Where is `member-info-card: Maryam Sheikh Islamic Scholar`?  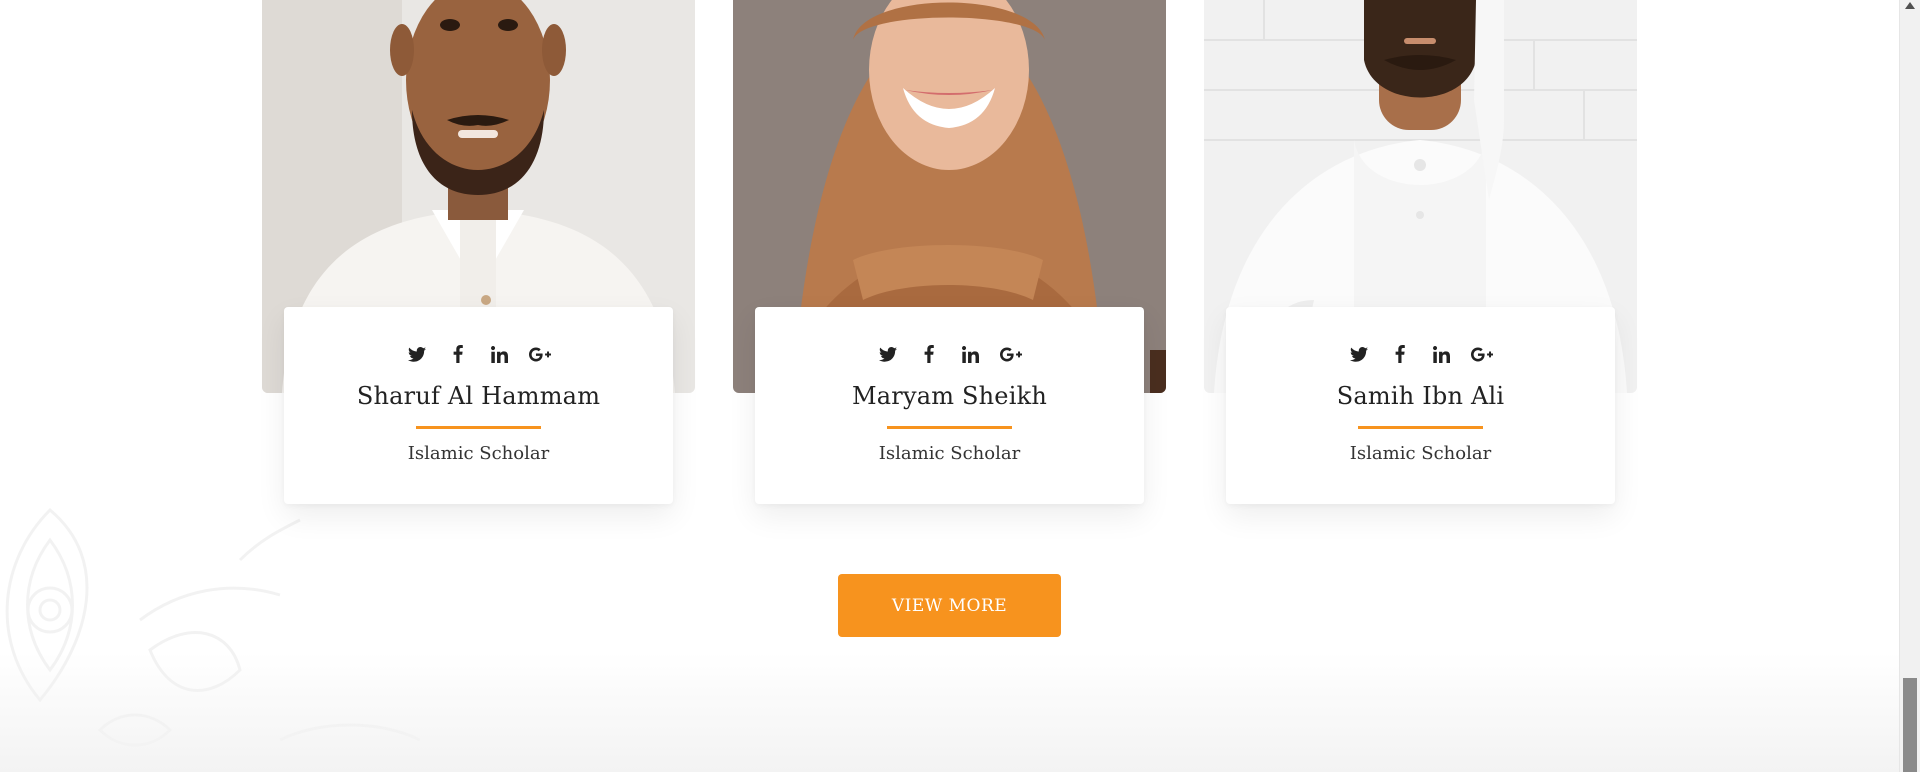
member-info-card: Maryam Sheikh Islamic Scholar is located at coordinates (949, 405).